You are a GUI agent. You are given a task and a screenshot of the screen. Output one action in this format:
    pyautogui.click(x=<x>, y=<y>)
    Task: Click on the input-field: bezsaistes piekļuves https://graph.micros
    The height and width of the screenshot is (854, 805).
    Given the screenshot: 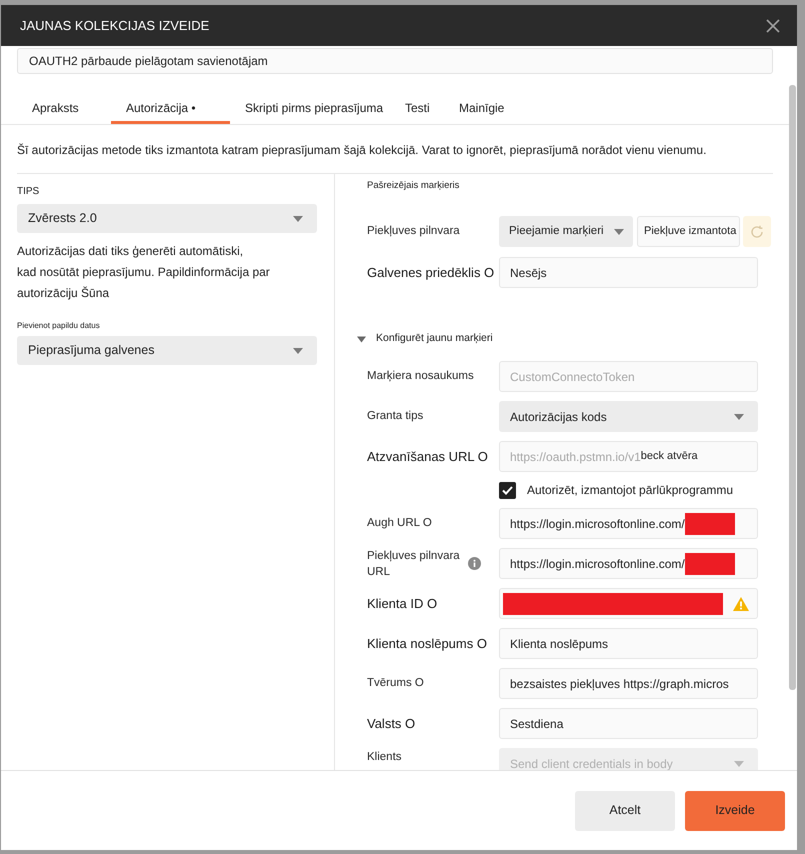 What is the action you would take?
    pyautogui.click(x=628, y=683)
    